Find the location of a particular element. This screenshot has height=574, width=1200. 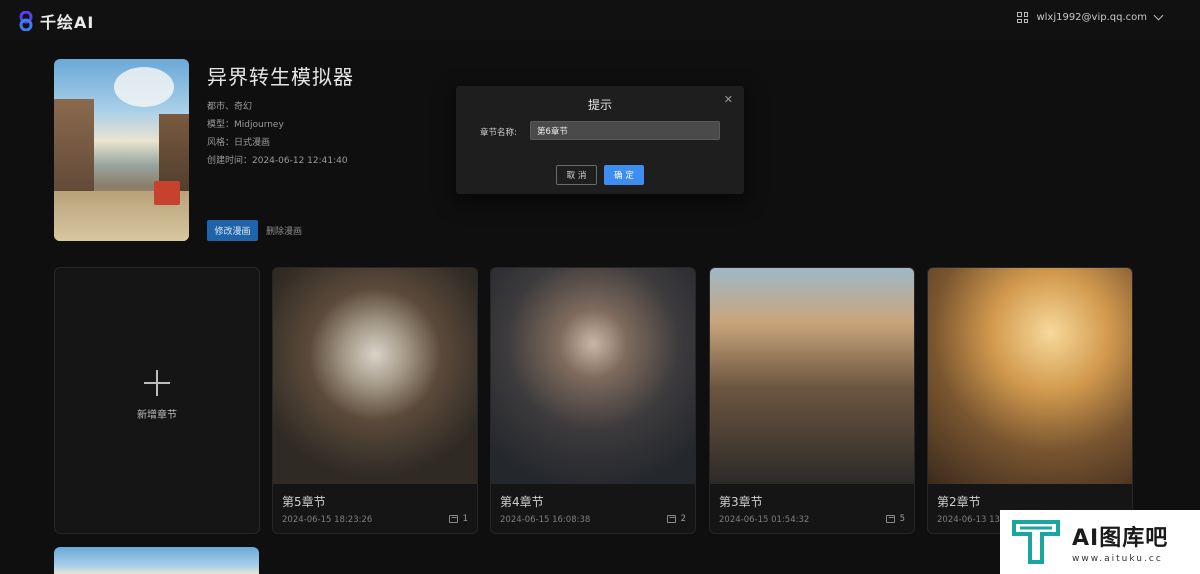

watermark: AI图库吧 www.aituku.cc is located at coordinates (1100, 542).